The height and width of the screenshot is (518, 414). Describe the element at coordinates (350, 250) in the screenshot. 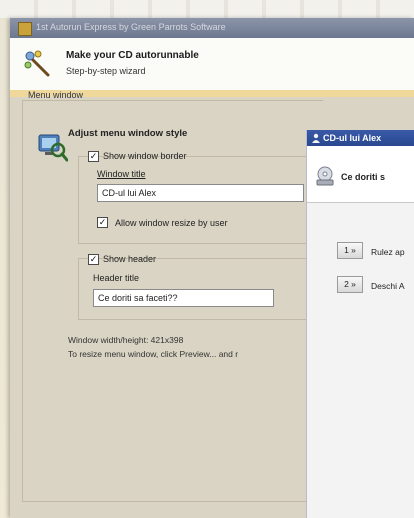

I see `preview-item-1-button: 1 »` at that location.